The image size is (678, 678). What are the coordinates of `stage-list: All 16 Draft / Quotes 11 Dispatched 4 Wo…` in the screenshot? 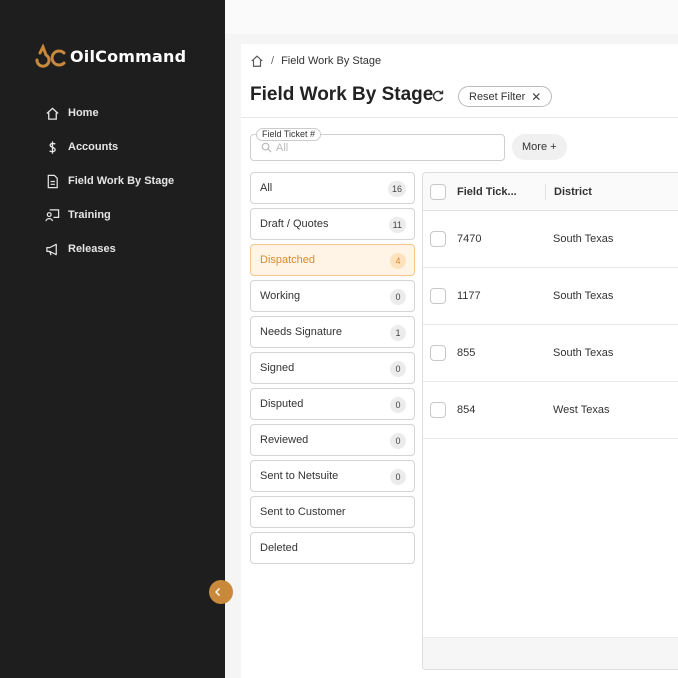 It's located at (332, 370).